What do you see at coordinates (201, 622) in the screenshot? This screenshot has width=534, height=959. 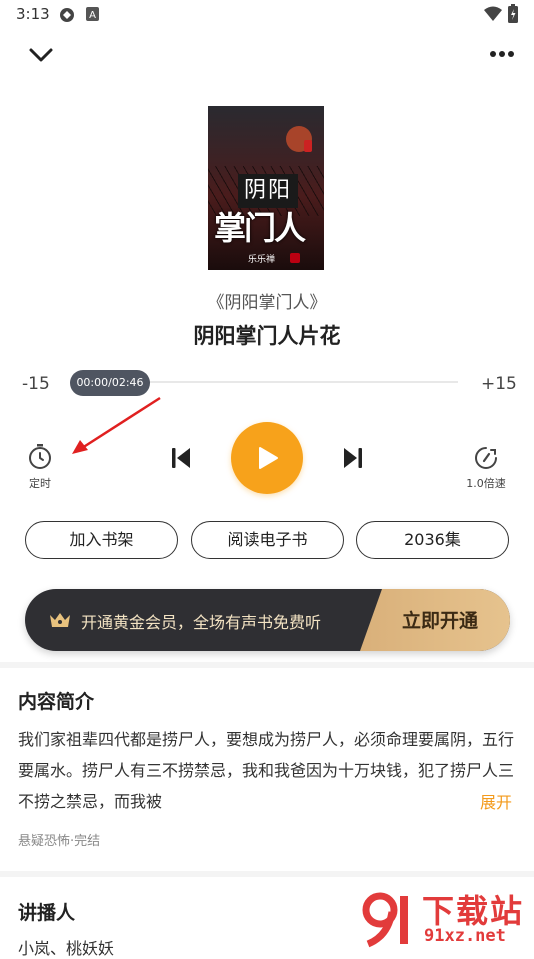 I see `vip-promo-text: 开通黄金会员，全场有声书免费听` at bounding box center [201, 622].